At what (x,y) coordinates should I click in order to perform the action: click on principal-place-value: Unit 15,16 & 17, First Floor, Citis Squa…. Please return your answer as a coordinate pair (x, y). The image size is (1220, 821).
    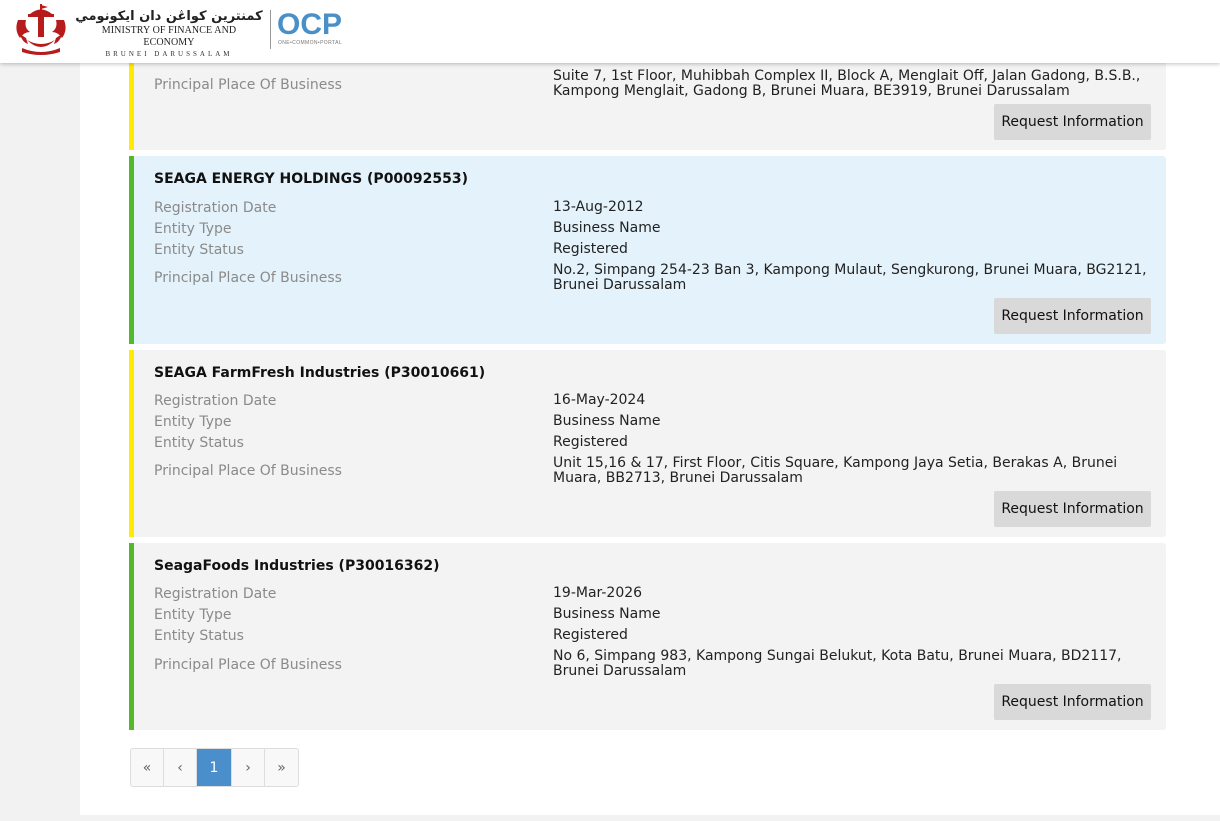
    Looking at the image, I should click on (835, 470).